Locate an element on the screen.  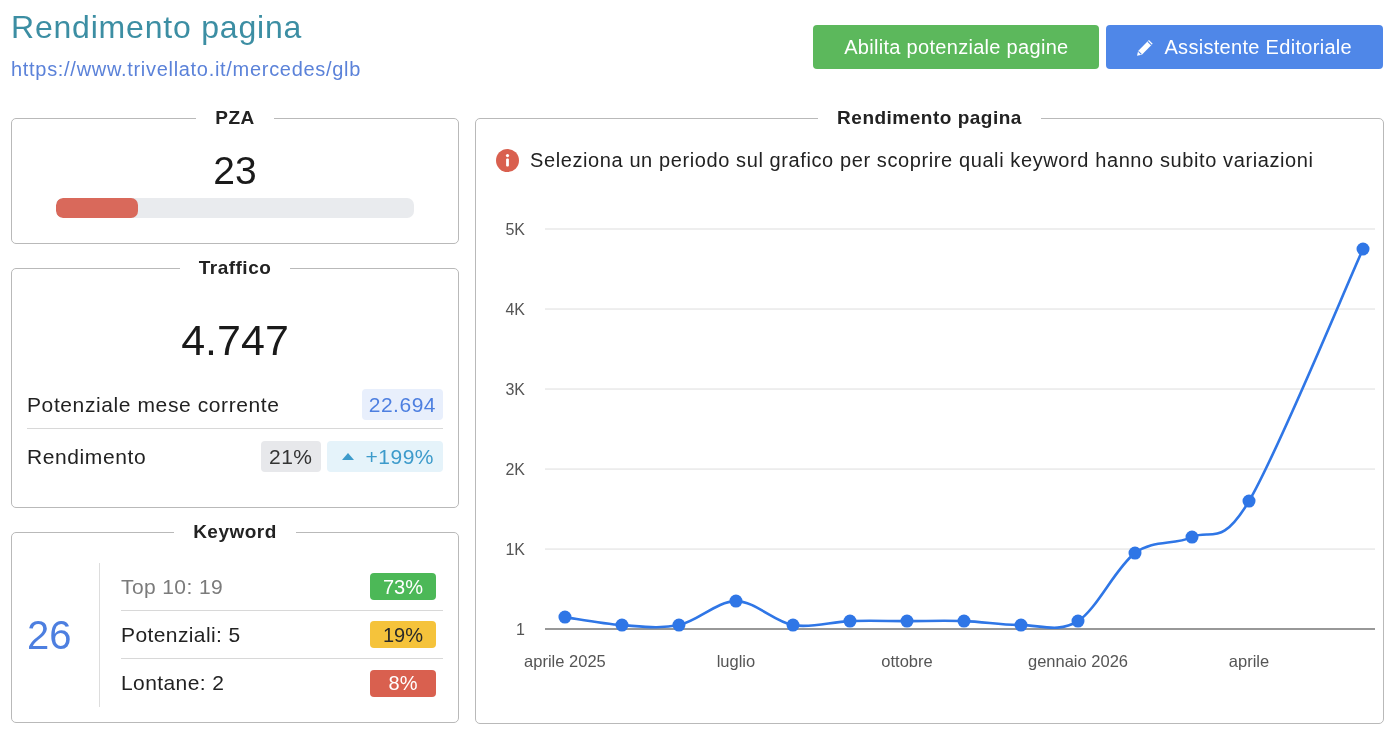
traffic-row-label: Rendimento is located at coordinates (87, 456).